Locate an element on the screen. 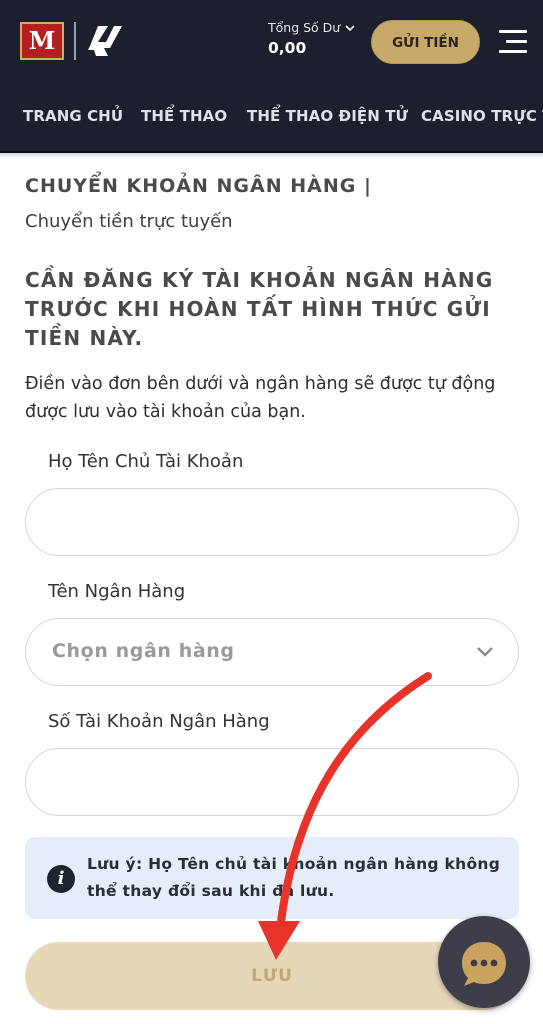 The width and height of the screenshot is (543, 1024). account-name-label: Họ Tên Chủ Tài Khoản is located at coordinates (146, 461).